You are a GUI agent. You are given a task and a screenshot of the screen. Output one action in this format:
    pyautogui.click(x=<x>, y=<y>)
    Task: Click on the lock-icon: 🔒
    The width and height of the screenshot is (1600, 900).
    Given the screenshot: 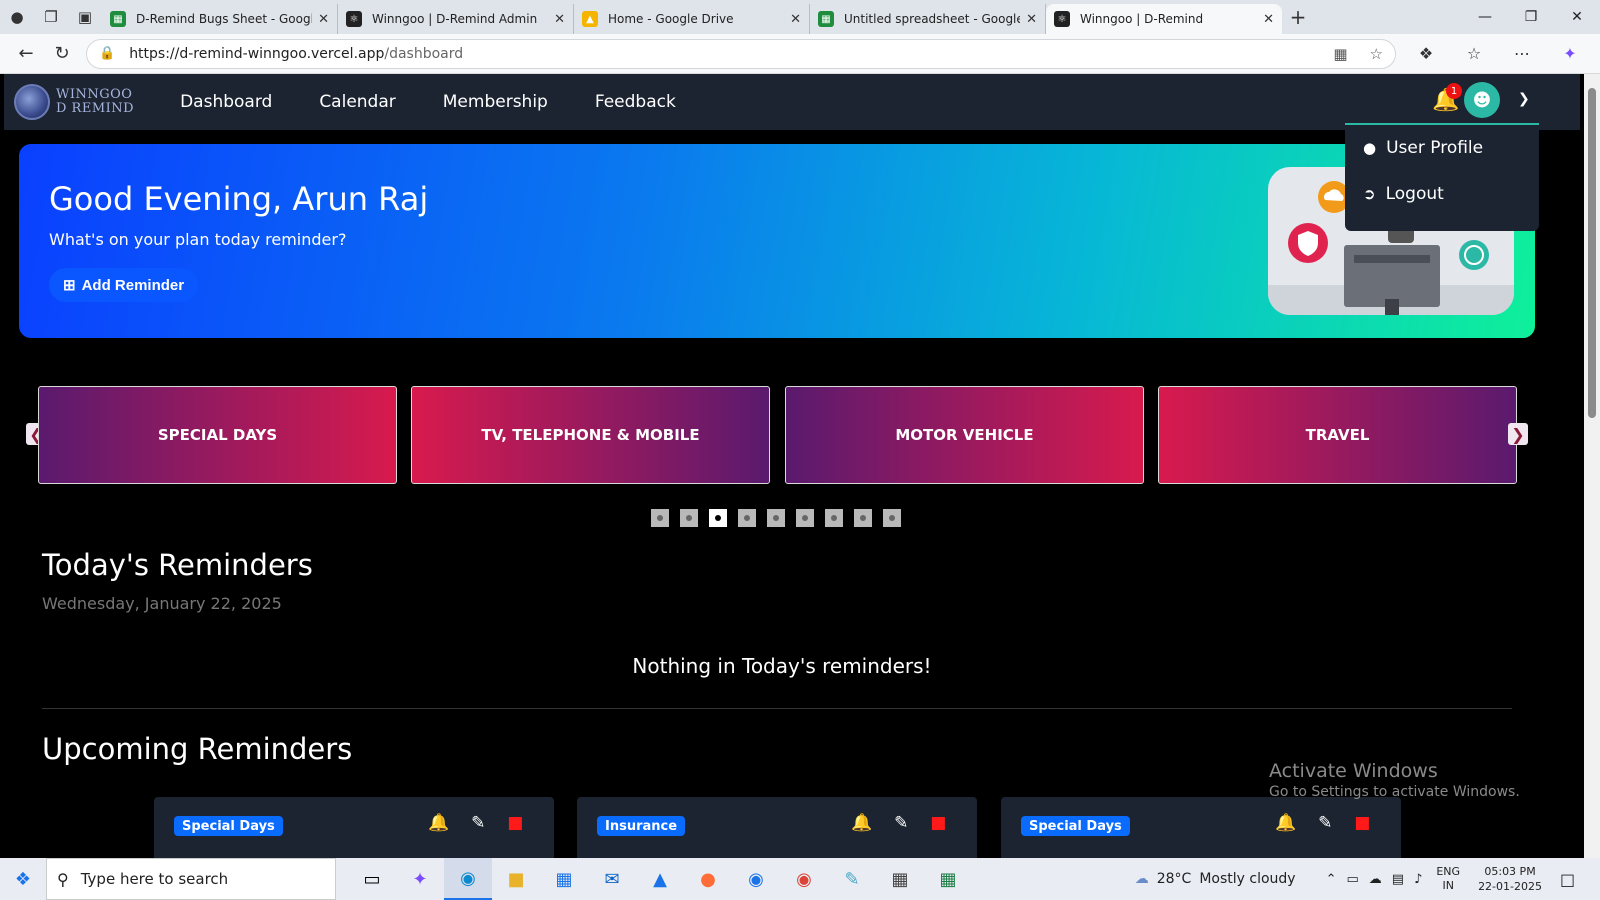 What is the action you would take?
    pyautogui.click(x=107, y=53)
    